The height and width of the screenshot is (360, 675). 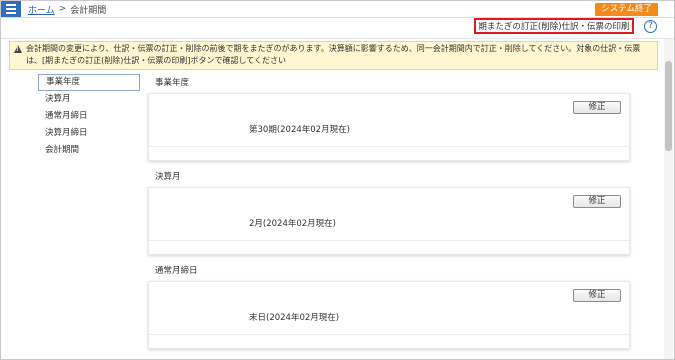 I want to click on breadcrumb-home-link: ホーム, so click(x=41, y=9).